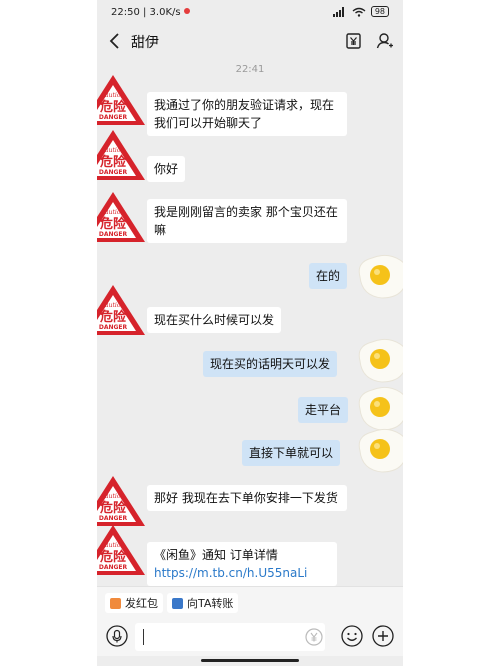 The width and height of the screenshot is (500, 666). Describe the element at coordinates (242, 573) in the screenshot. I see `order-link: https://m.tb.cn/h.U55naLi` at that location.